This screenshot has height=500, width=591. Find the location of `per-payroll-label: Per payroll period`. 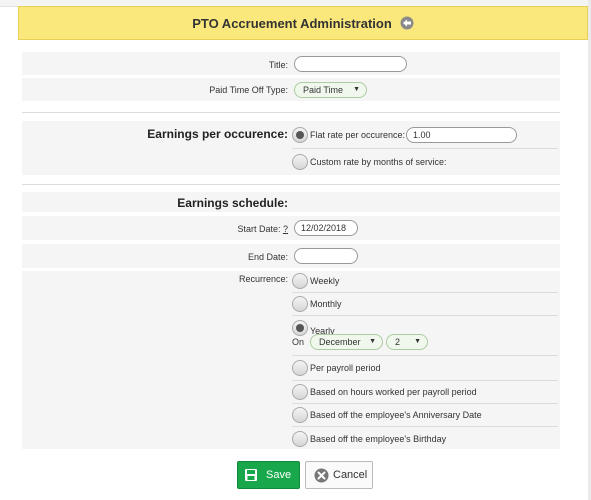

per-payroll-label: Per payroll period is located at coordinates (345, 368).